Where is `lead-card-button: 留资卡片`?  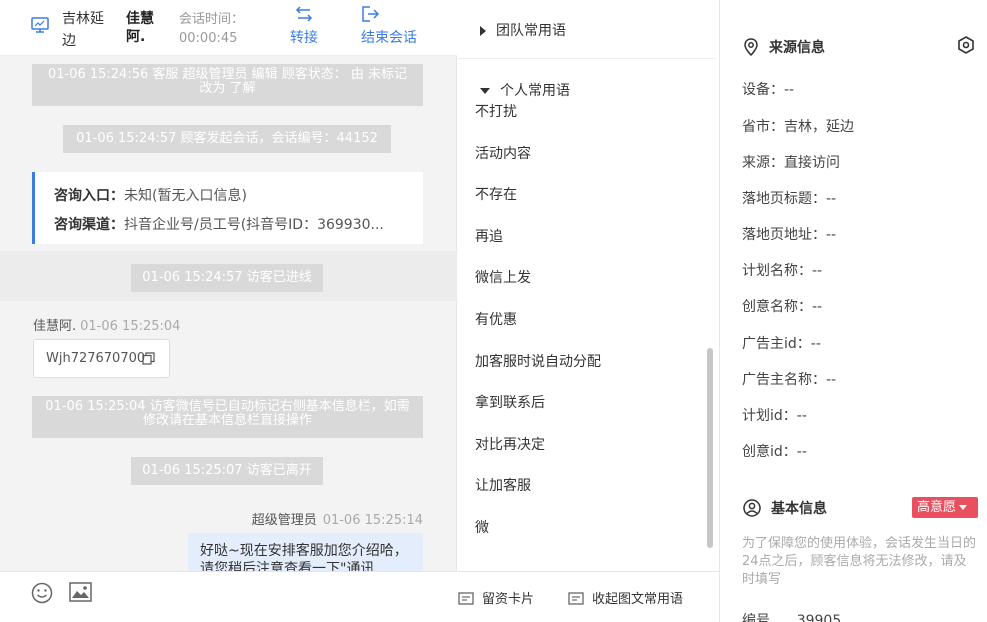
lead-card-button: 留资卡片 is located at coordinates (496, 597).